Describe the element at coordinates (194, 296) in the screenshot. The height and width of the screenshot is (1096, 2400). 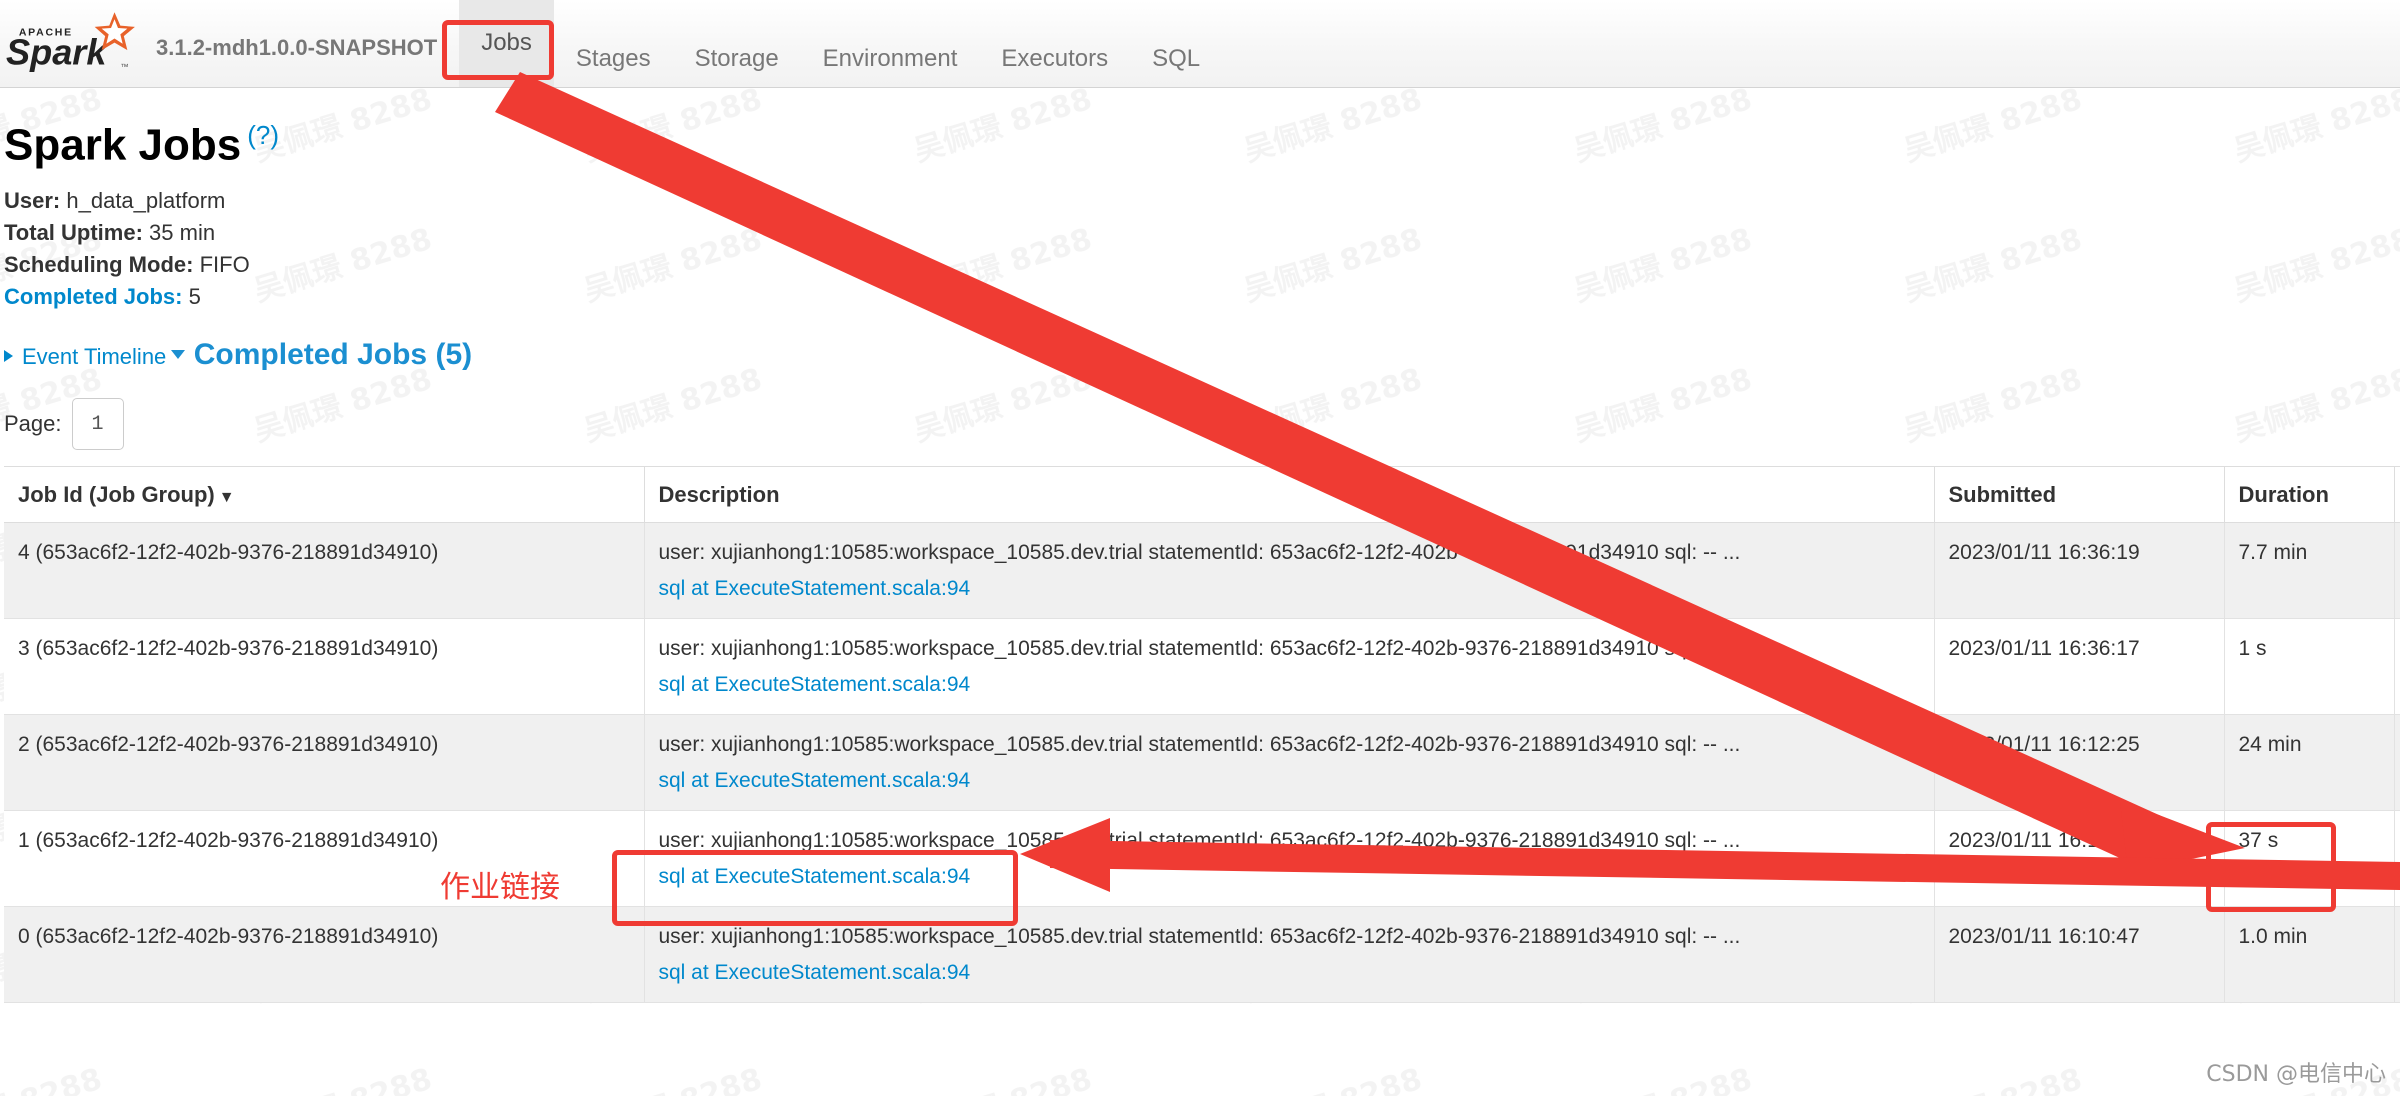
I see `summary-completed-value: 5` at that location.